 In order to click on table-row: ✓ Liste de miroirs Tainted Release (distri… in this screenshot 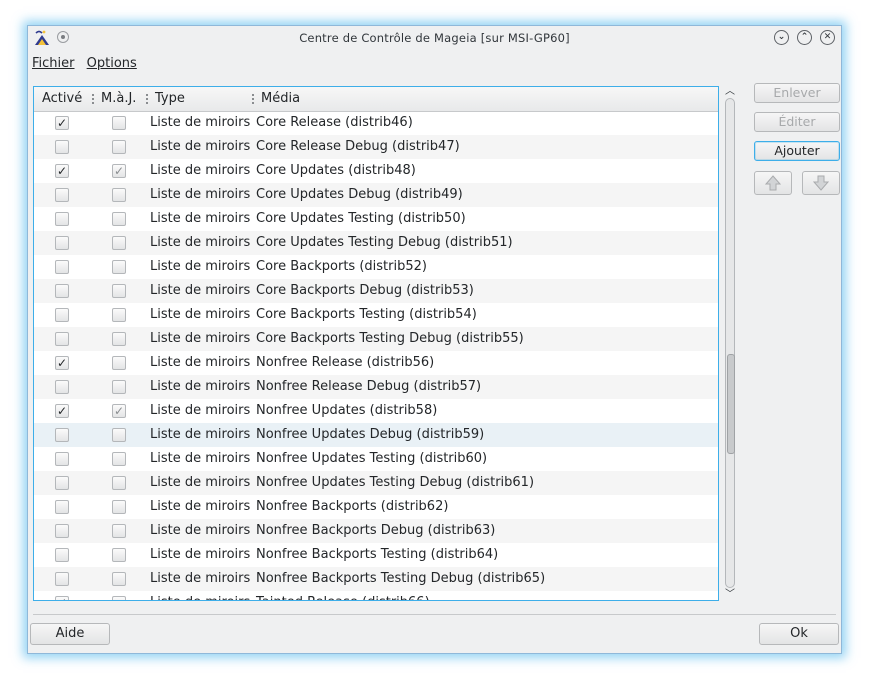, I will do `click(376, 595)`.